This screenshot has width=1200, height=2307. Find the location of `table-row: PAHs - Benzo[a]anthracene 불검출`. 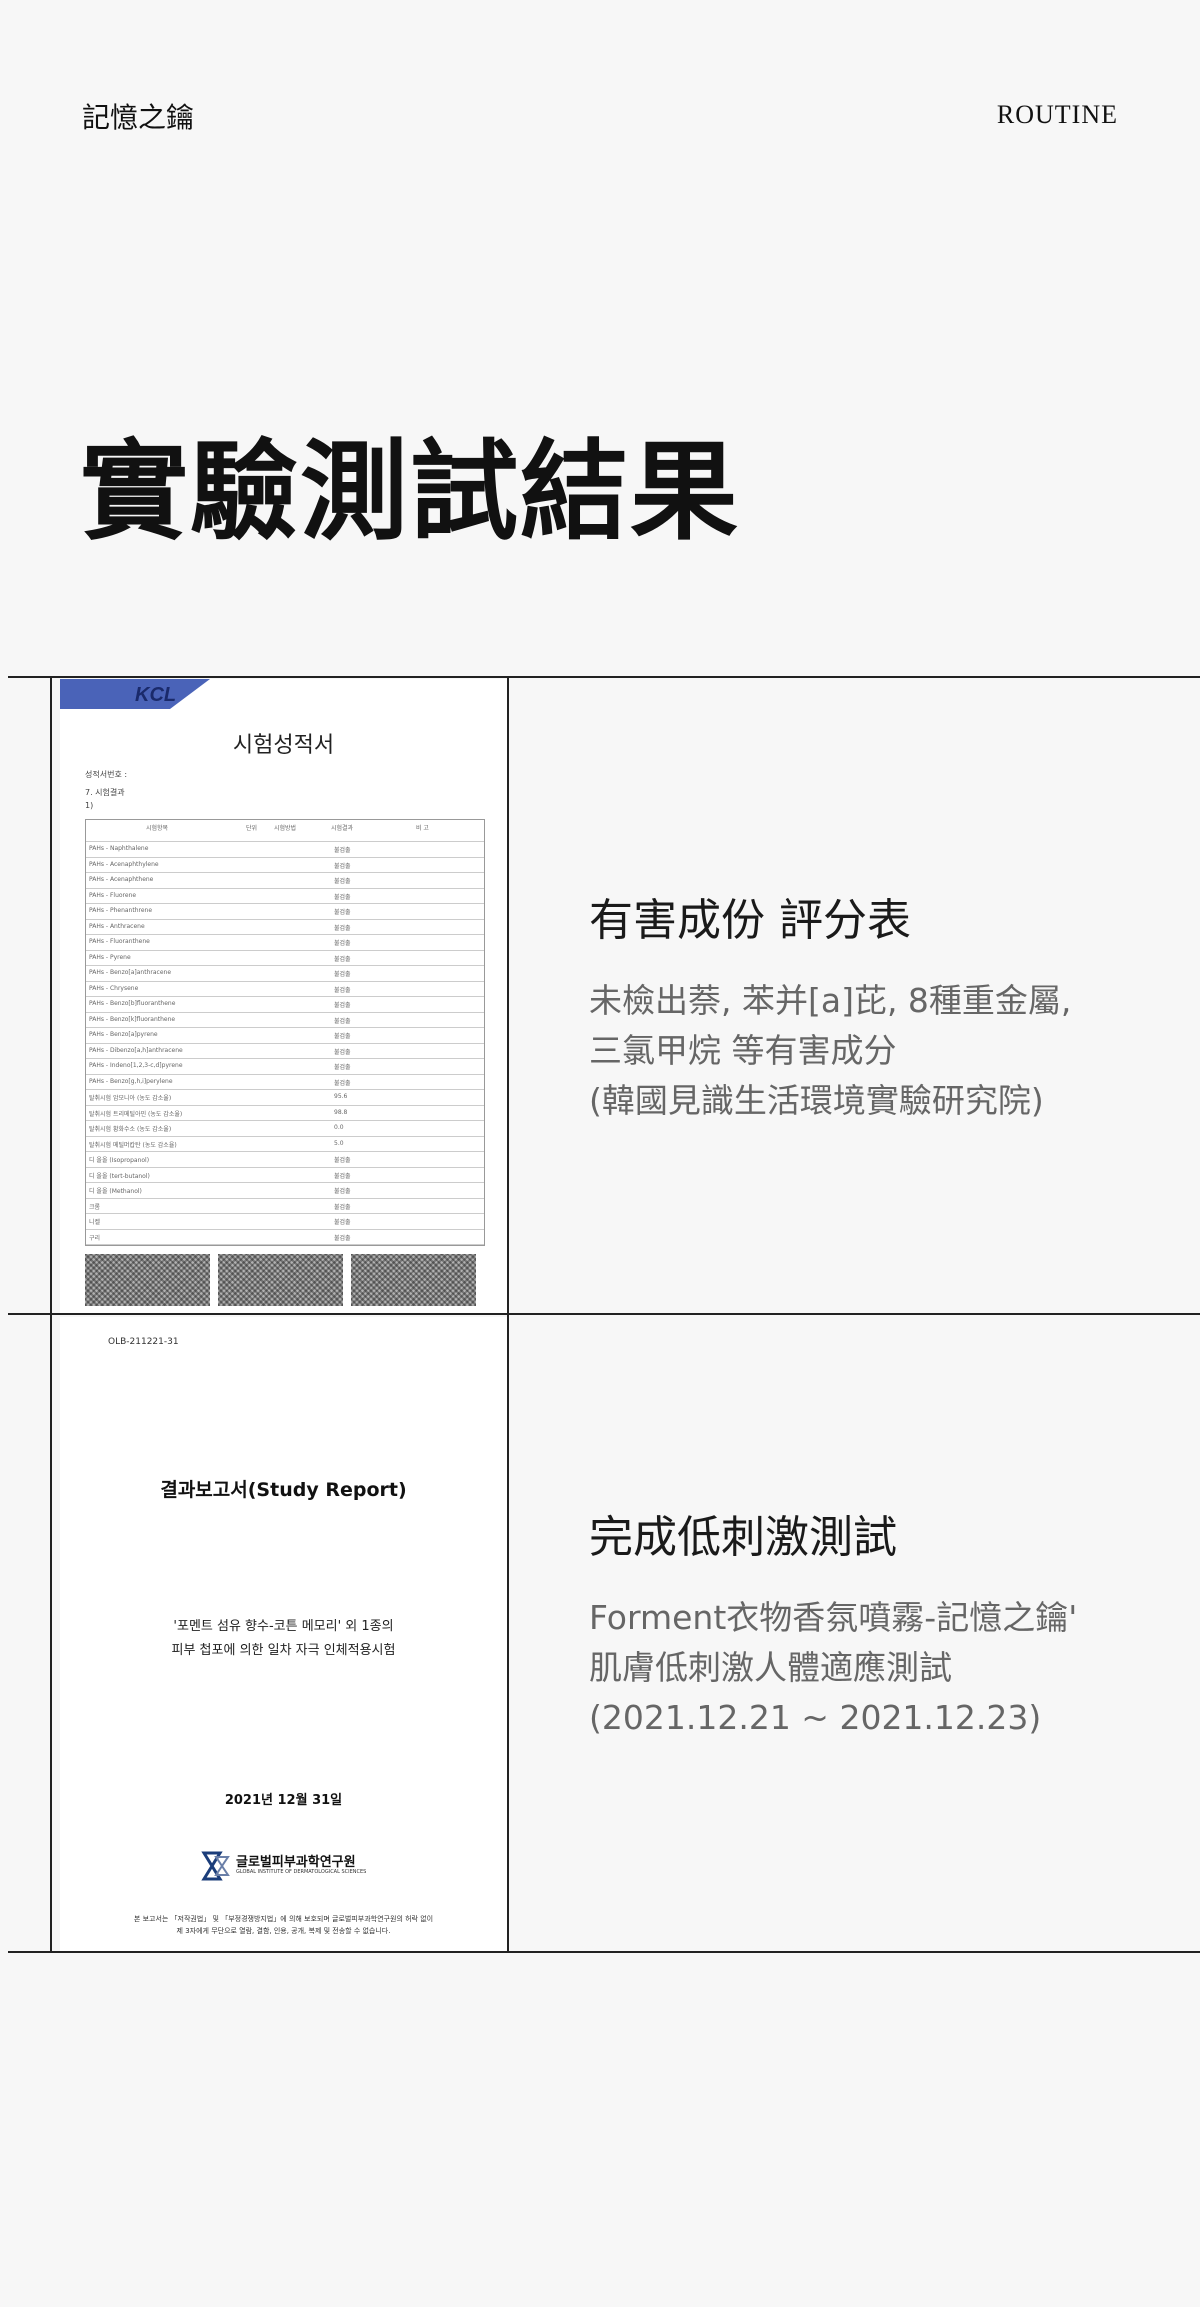

table-row: PAHs - Benzo[a]anthracene 불검출 is located at coordinates (285, 974).